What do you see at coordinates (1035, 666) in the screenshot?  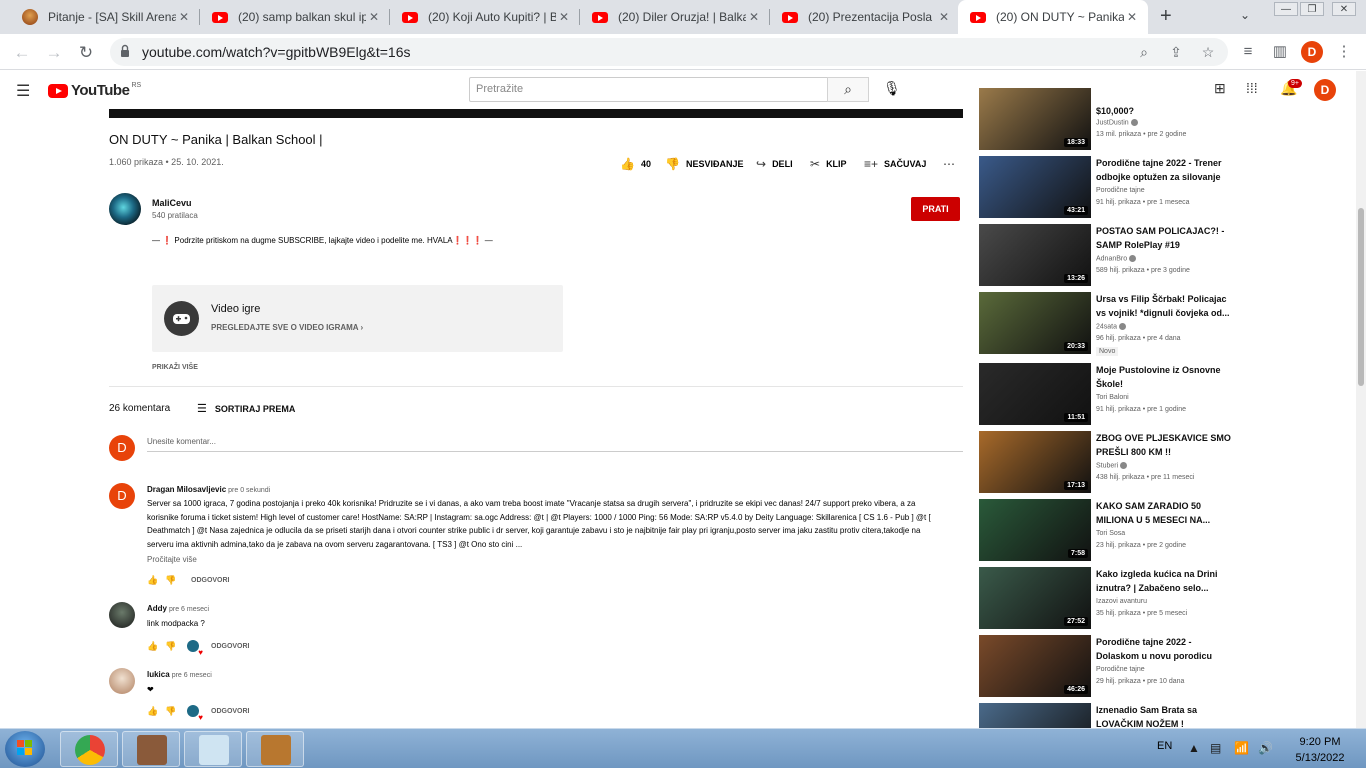 I see `video-thumbnail: 46:26` at bounding box center [1035, 666].